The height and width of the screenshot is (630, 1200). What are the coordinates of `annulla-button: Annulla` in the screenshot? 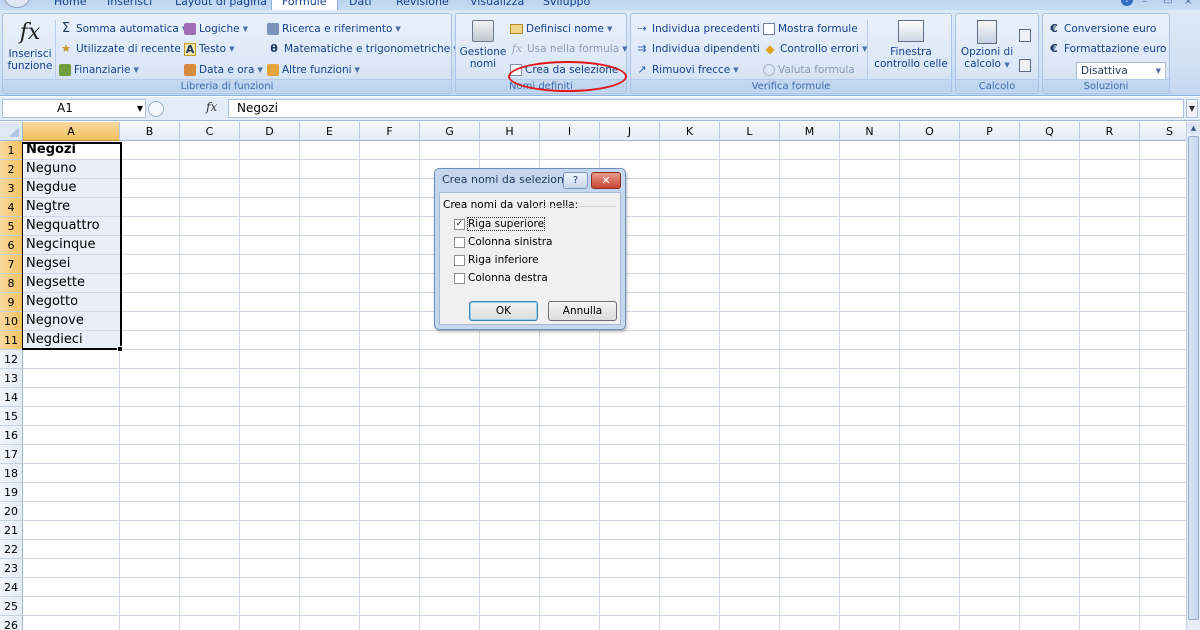 It's located at (582, 311).